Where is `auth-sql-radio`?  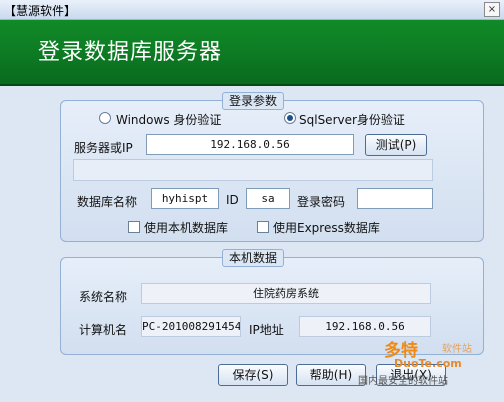 auth-sql-radio is located at coordinates (290, 118).